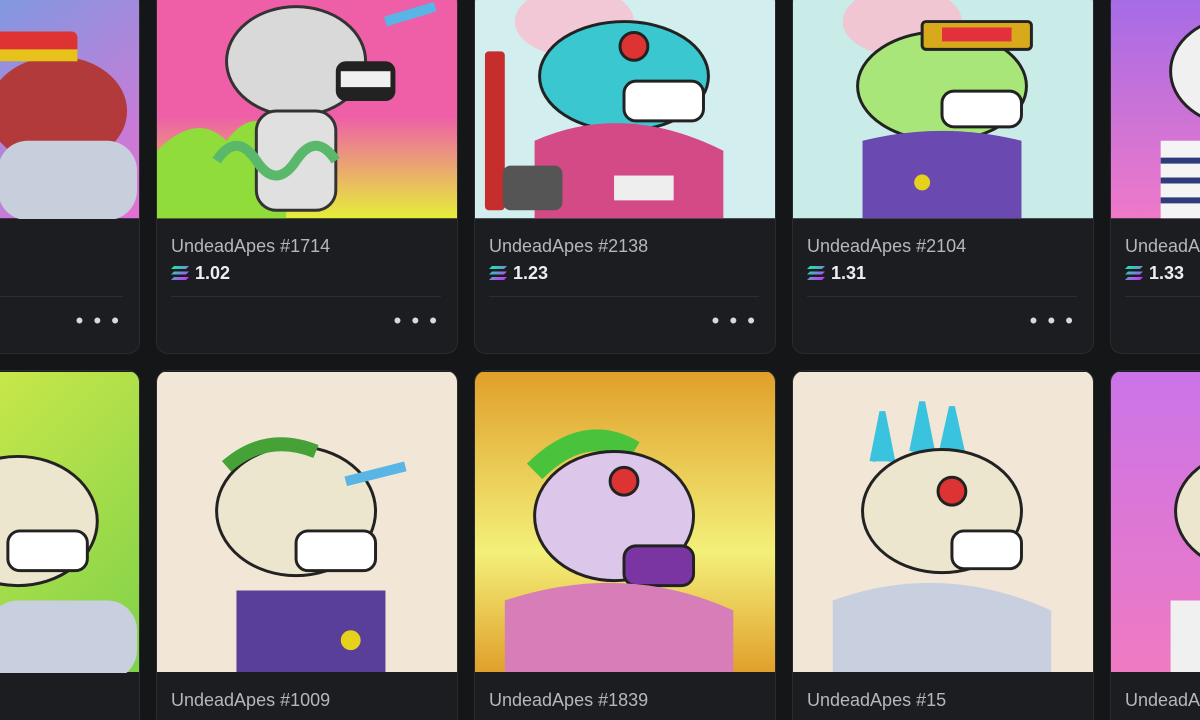  Describe the element at coordinates (877, 700) in the screenshot. I see `nft-name: UndeadApes #15` at that location.